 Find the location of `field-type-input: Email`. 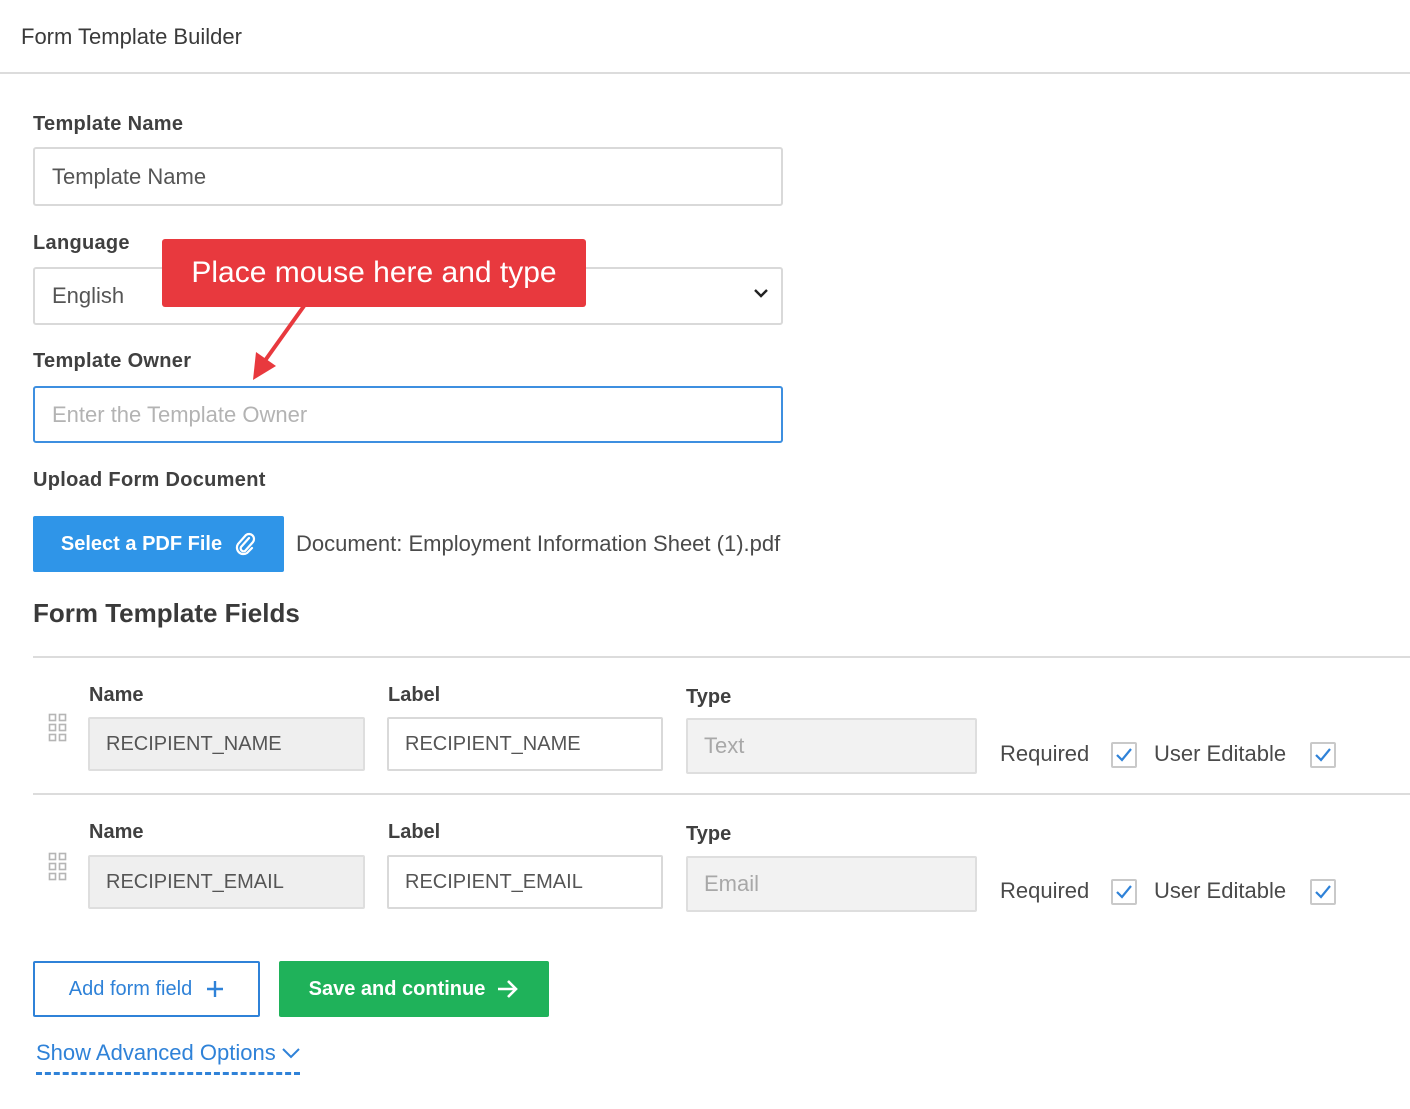

field-type-input: Email is located at coordinates (831, 884).